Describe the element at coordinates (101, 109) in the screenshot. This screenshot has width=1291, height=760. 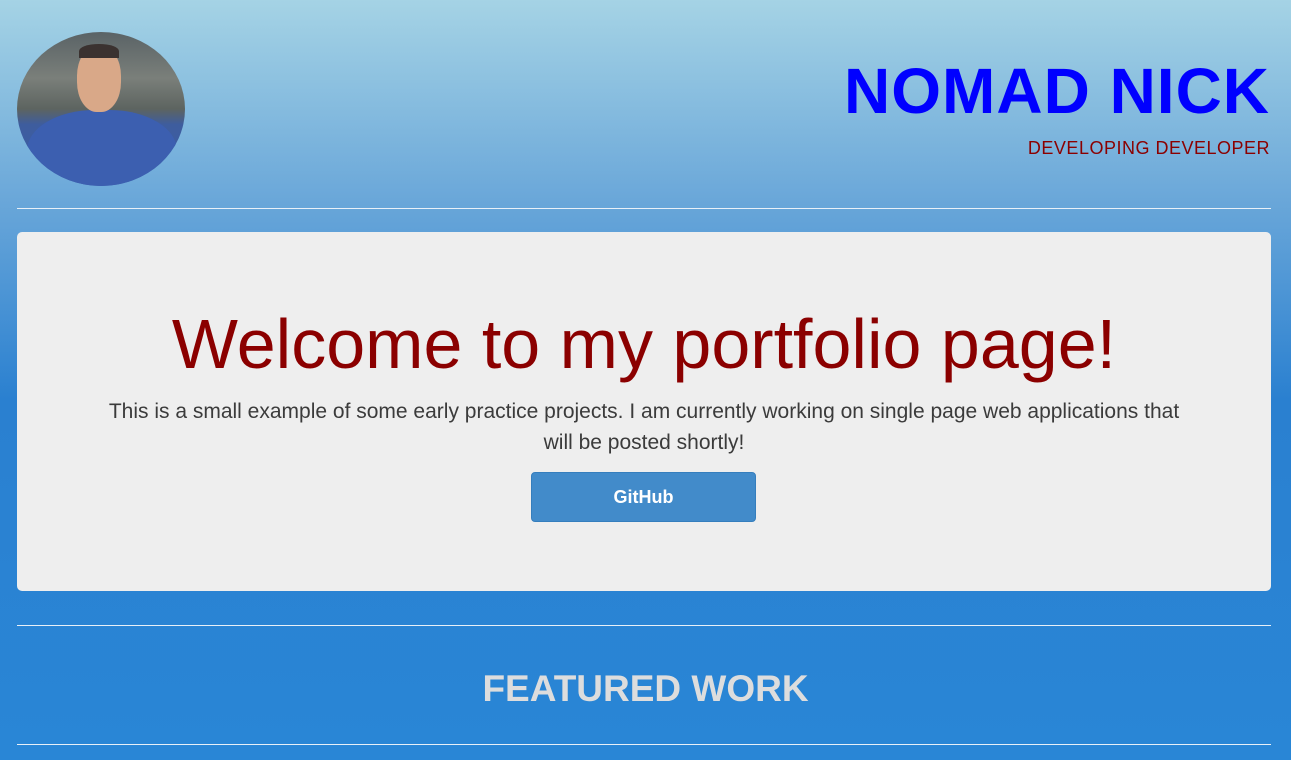
I see `profile-photo` at that location.